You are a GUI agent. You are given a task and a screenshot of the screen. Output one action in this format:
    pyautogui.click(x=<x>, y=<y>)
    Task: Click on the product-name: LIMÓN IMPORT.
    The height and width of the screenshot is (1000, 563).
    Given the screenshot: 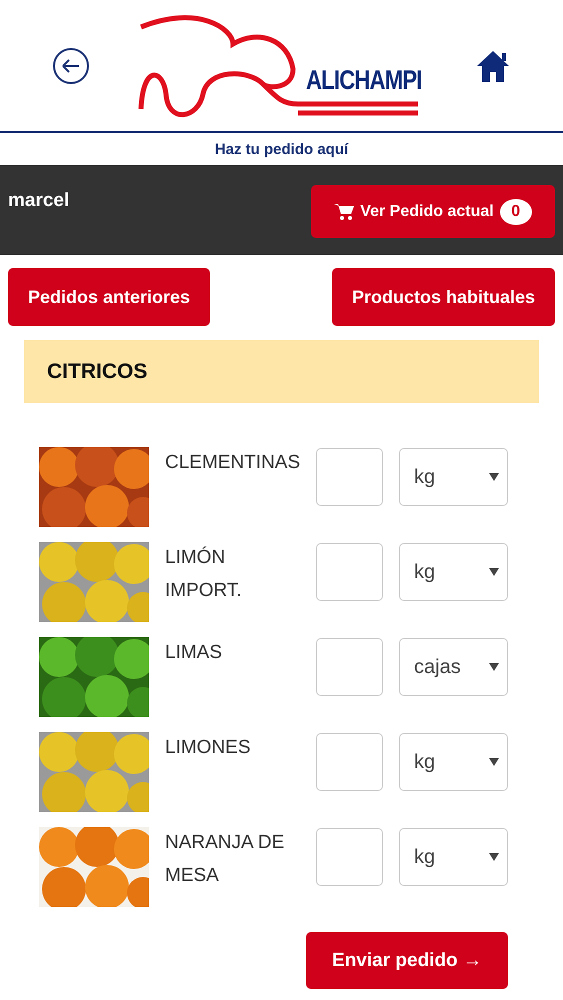 What is the action you would take?
    pyautogui.click(x=203, y=574)
    